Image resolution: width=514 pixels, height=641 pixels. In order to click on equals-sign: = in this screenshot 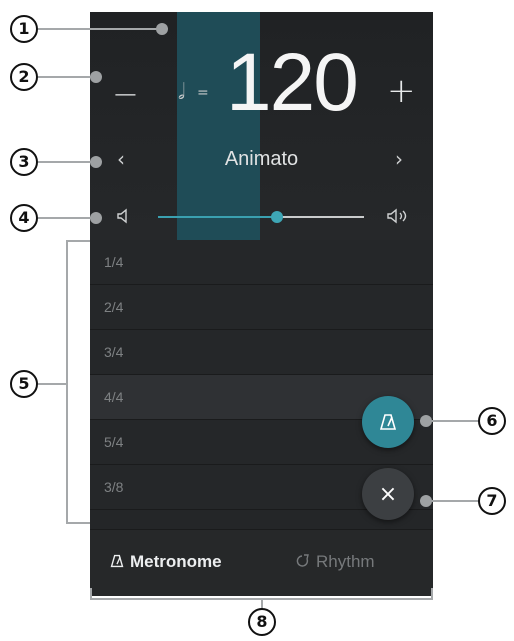, I will do `click(203, 93)`.